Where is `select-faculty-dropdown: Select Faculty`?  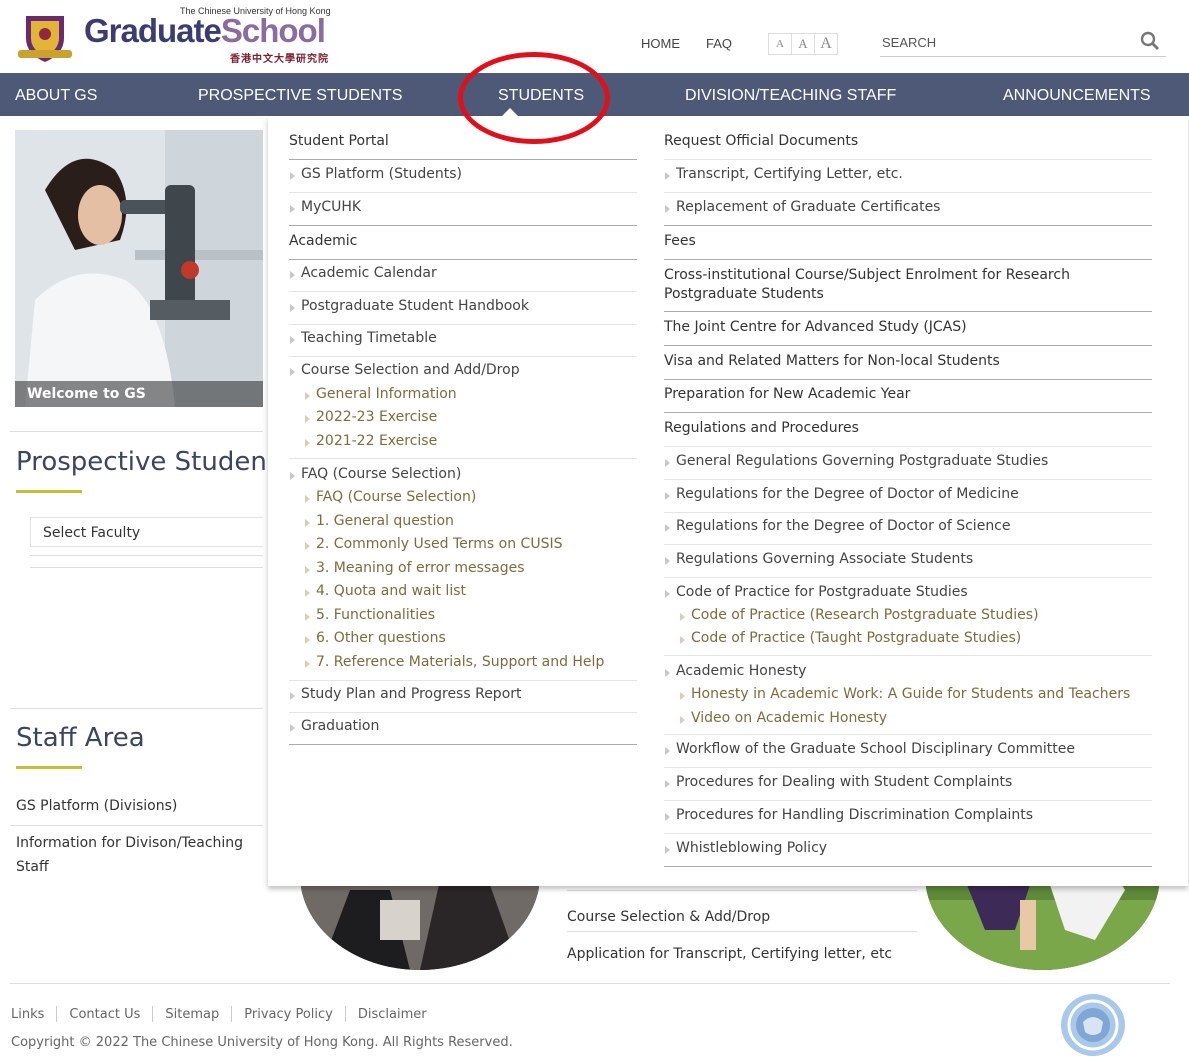
select-faculty-dropdown: Select Faculty is located at coordinates (146, 532).